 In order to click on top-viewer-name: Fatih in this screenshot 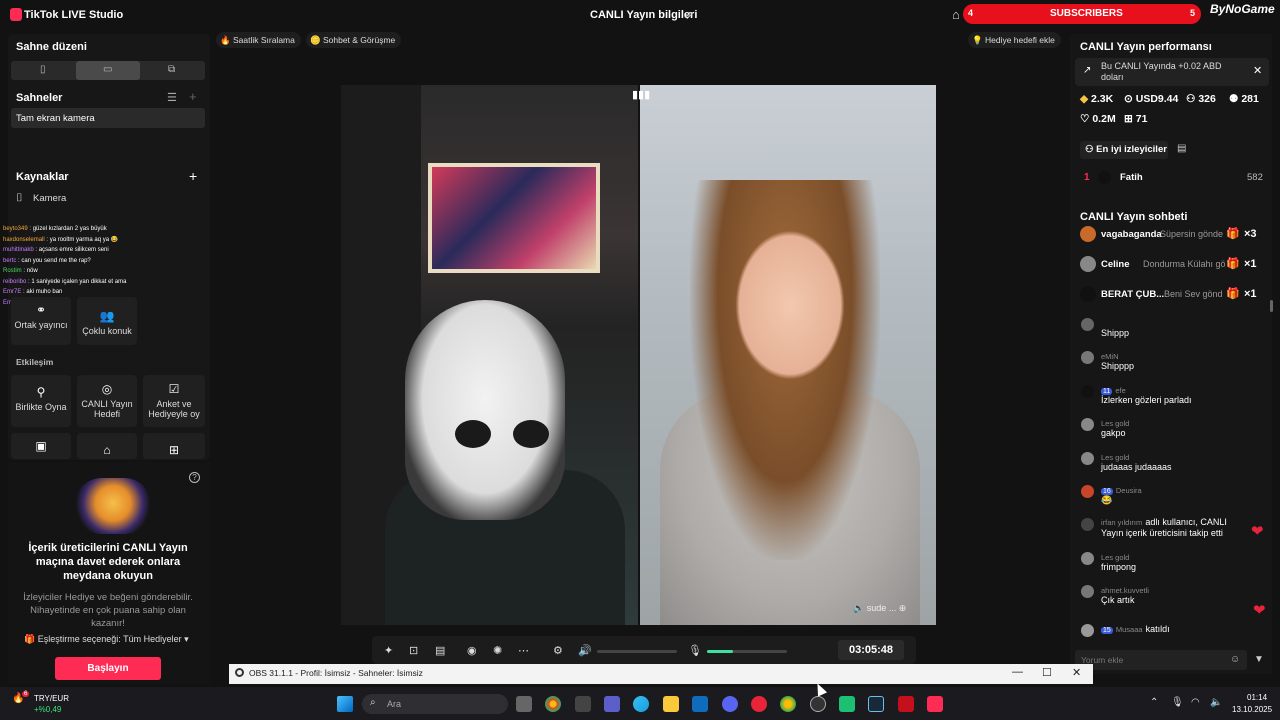, I will do `click(1131, 177)`.